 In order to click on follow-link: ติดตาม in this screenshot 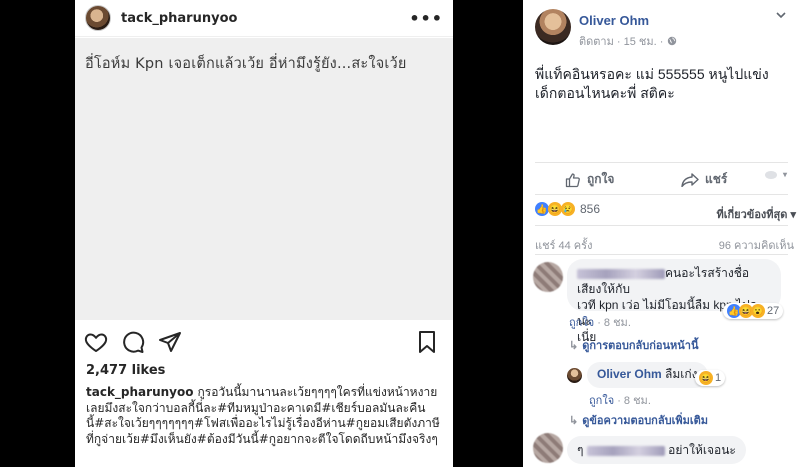, I will do `click(596, 42)`.